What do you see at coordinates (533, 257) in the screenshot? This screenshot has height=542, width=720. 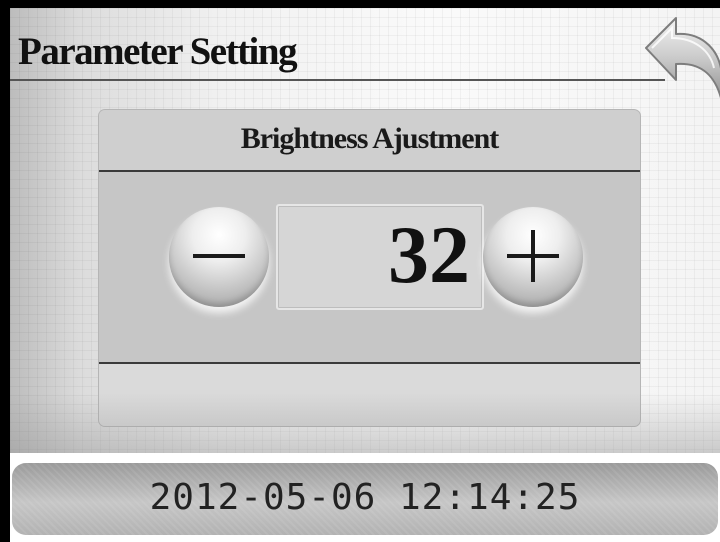 I see `increment-button` at bounding box center [533, 257].